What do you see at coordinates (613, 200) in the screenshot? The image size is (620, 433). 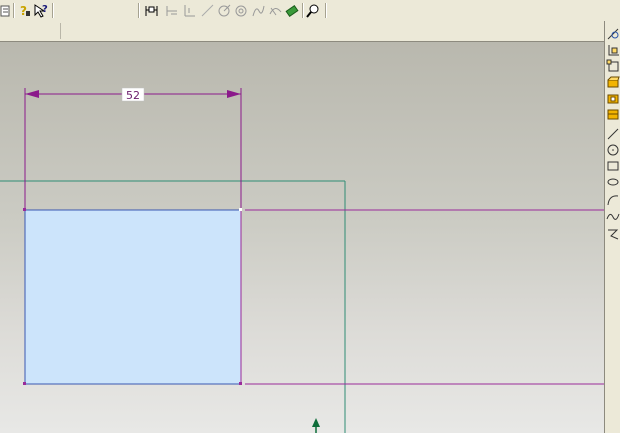 I see `arc-icon` at bounding box center [613, 200].